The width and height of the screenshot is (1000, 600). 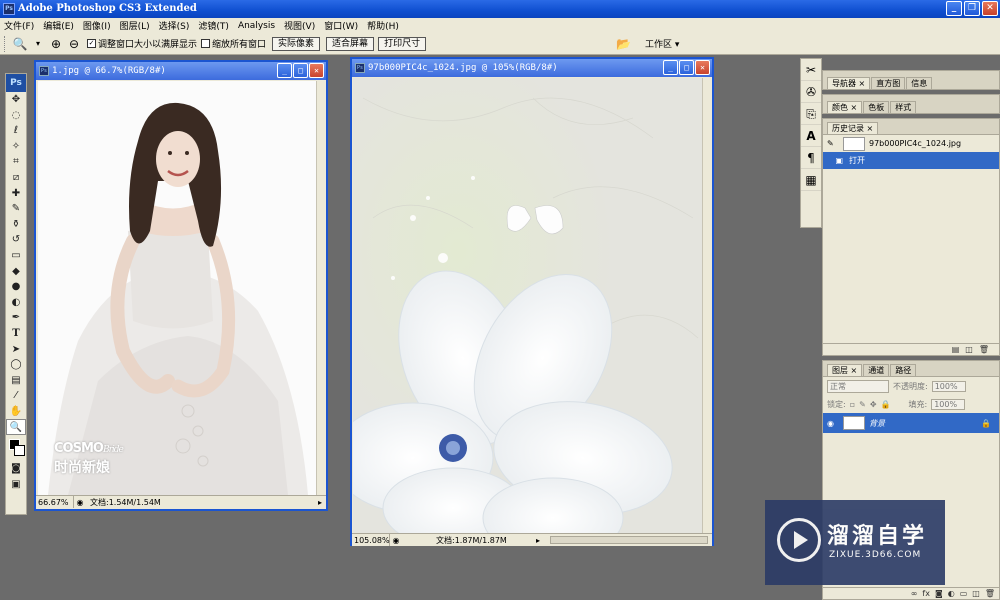 I want to click on menu-layer: 图层(L), so click(x=135, y=25).